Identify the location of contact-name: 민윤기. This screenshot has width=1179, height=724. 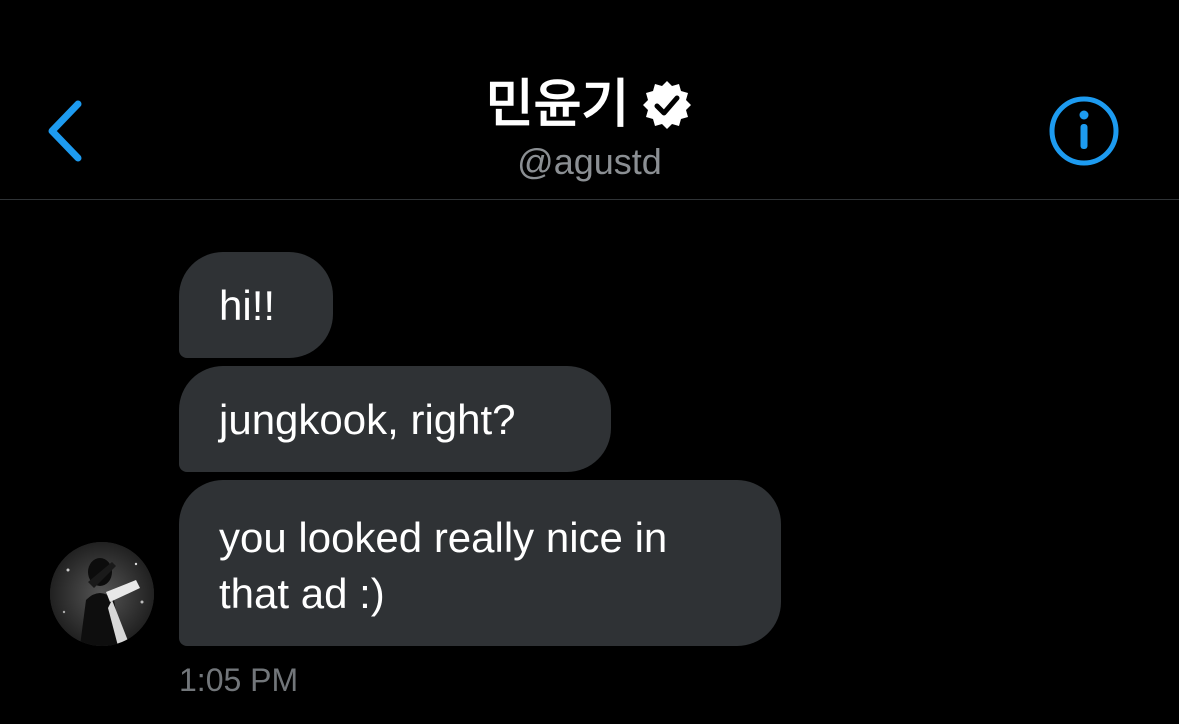
(557, 105).